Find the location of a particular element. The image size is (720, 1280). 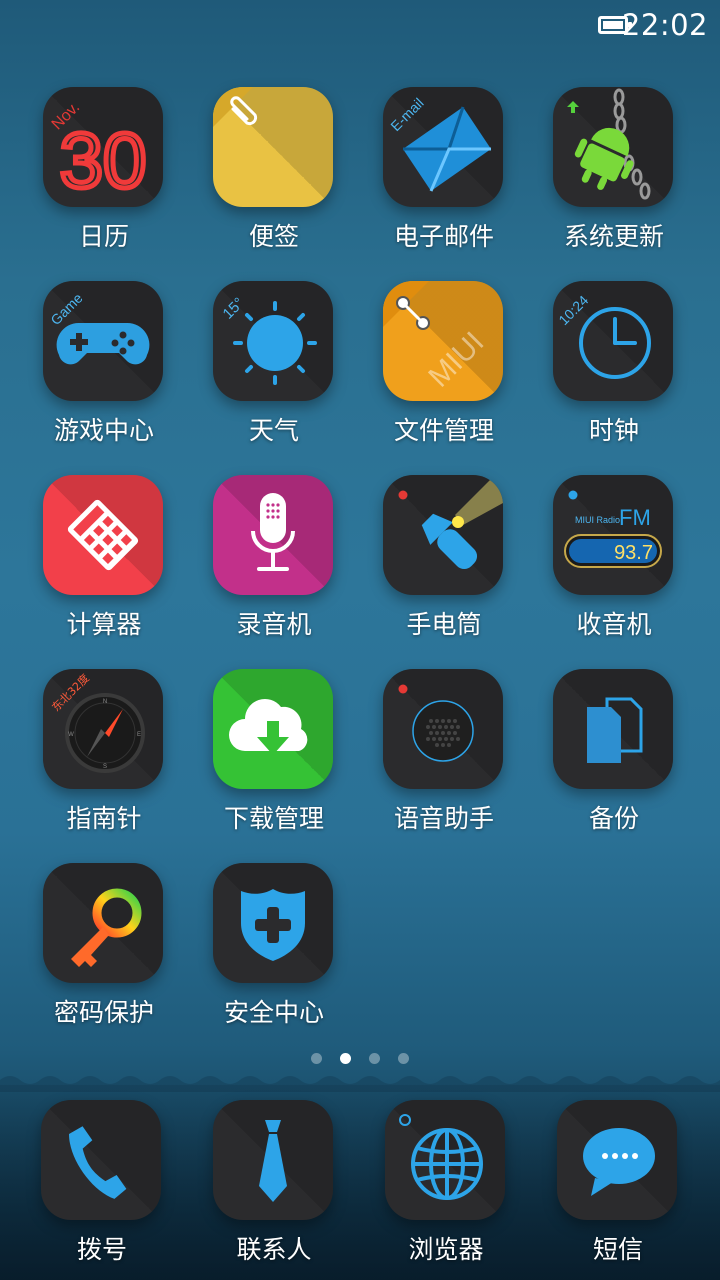

app-label: 收音机 is located at coordinates (614, 624).